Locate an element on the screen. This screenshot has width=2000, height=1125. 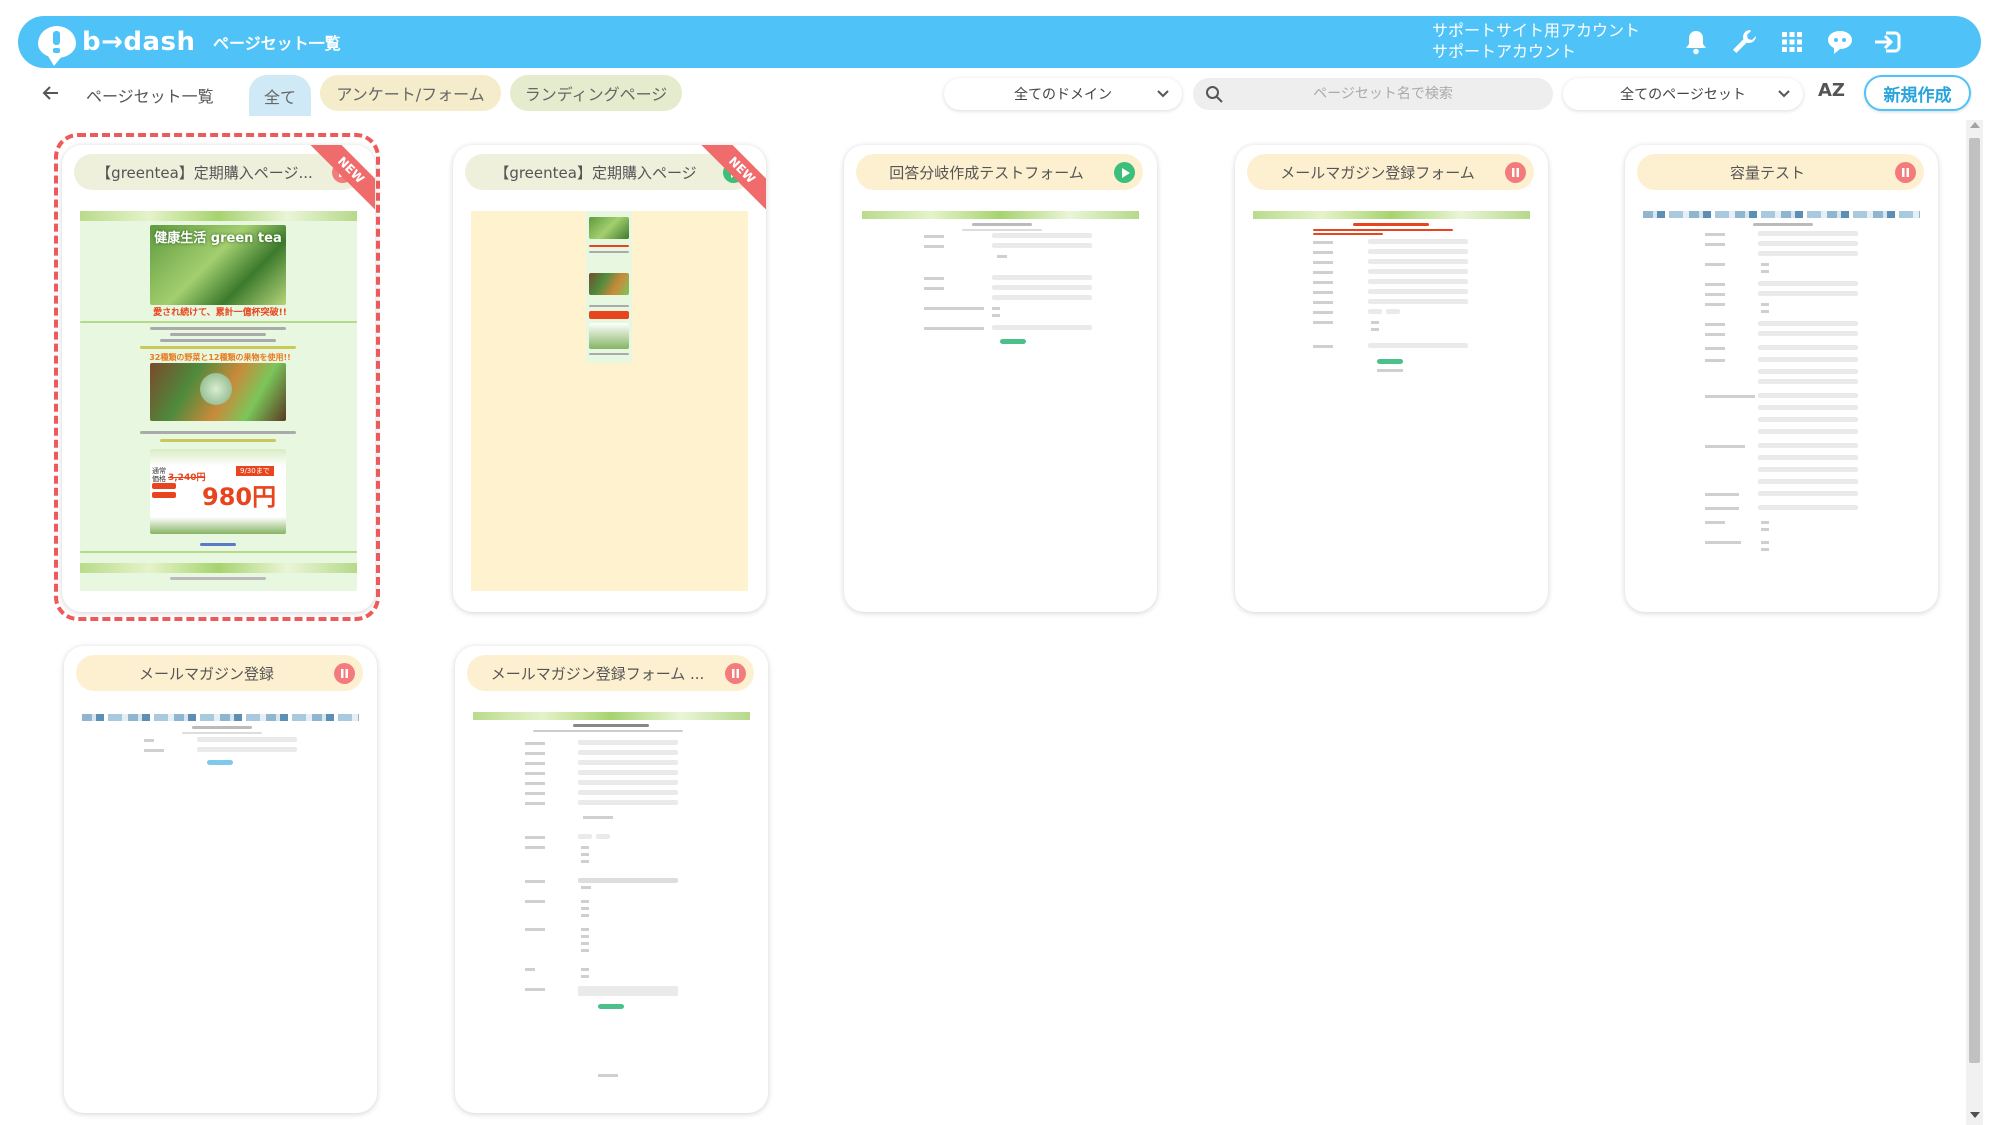
thumb-catch: 愛され続けて、累計一億杯突破!! is located at coordinates (220, 313).